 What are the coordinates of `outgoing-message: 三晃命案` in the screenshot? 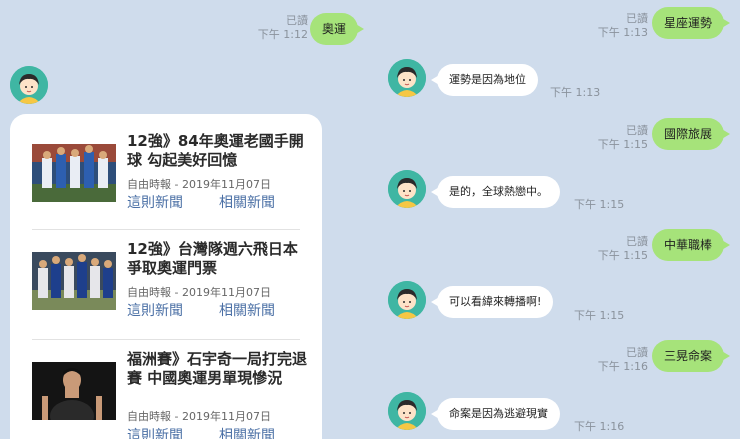 It's located at (691, 356).